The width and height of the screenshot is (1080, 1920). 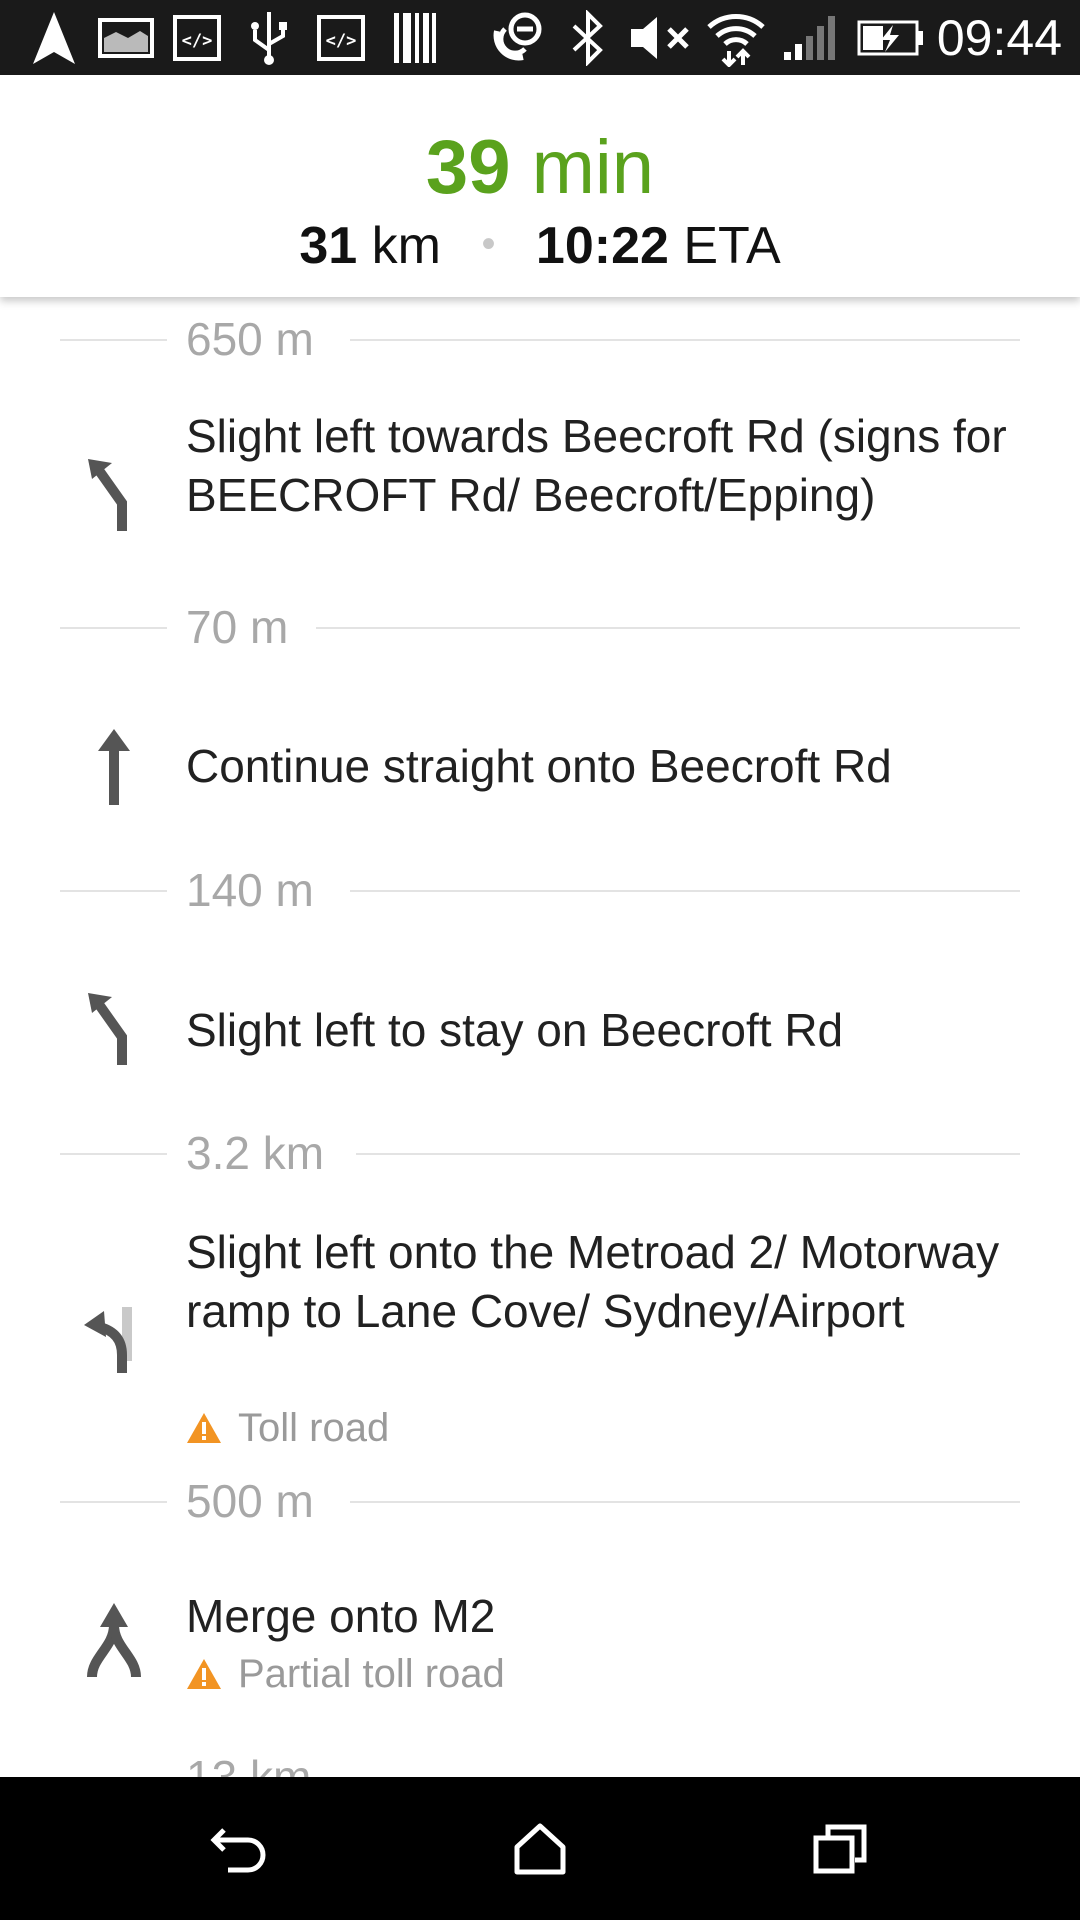 I want to click on list-item: Continue straight onto Beecroft Rd, so click(x=540, y=767).